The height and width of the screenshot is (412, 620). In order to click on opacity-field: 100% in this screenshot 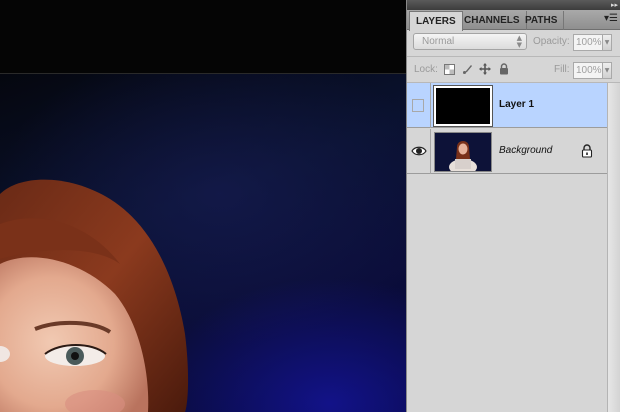, I will do `click(588, 42)`.